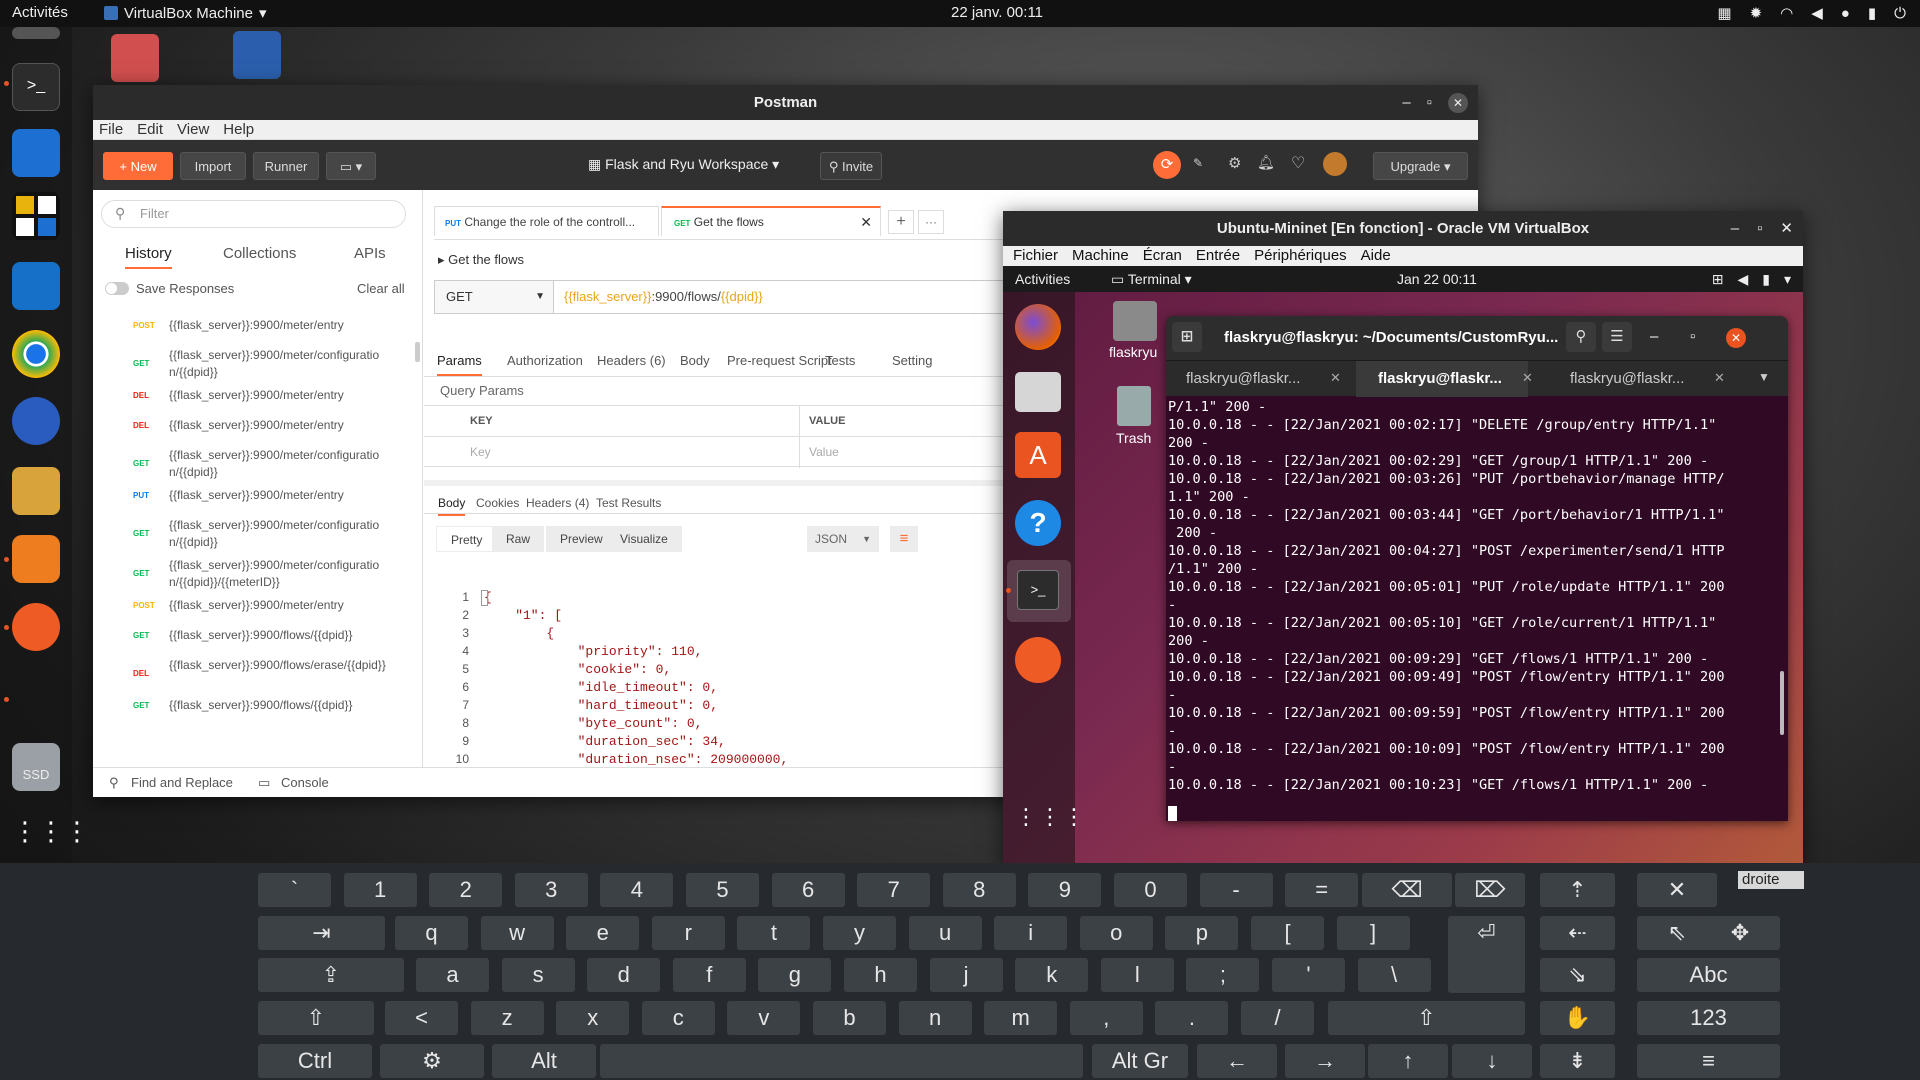  What do you see at coordinates (1426, 1018) in the screenshot?
I see `key-shift-right: ⇧` at bounding box center [1426, 1018].